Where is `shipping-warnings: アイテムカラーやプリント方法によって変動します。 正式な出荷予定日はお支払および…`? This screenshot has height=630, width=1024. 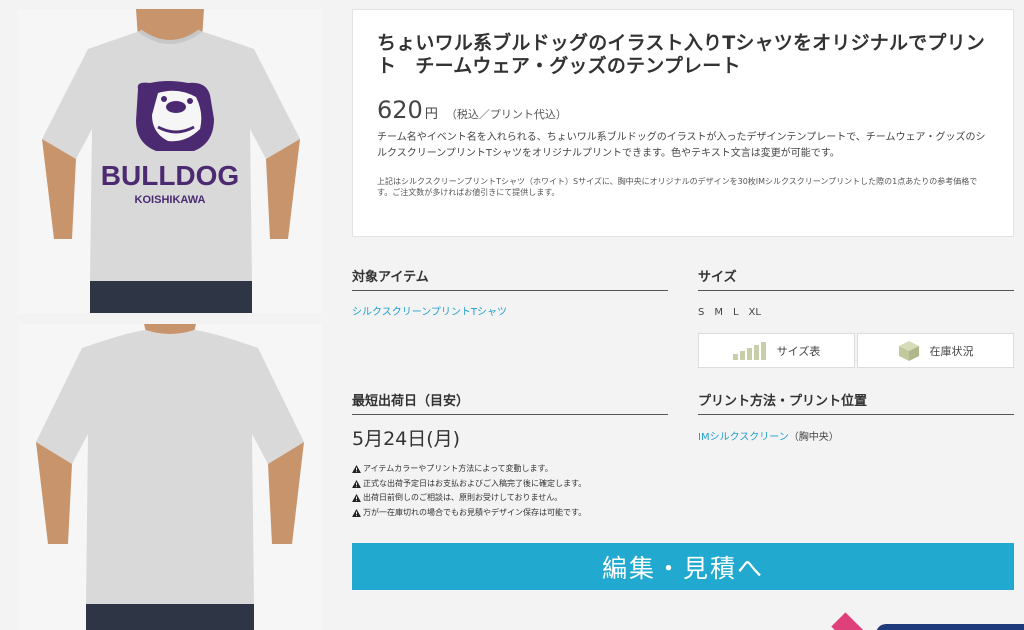 shipping-warnings: アイテムカラーやプリント方法によって変動します。 正式な出荷予定日はお支払および… is located at coordinates (469, 491).